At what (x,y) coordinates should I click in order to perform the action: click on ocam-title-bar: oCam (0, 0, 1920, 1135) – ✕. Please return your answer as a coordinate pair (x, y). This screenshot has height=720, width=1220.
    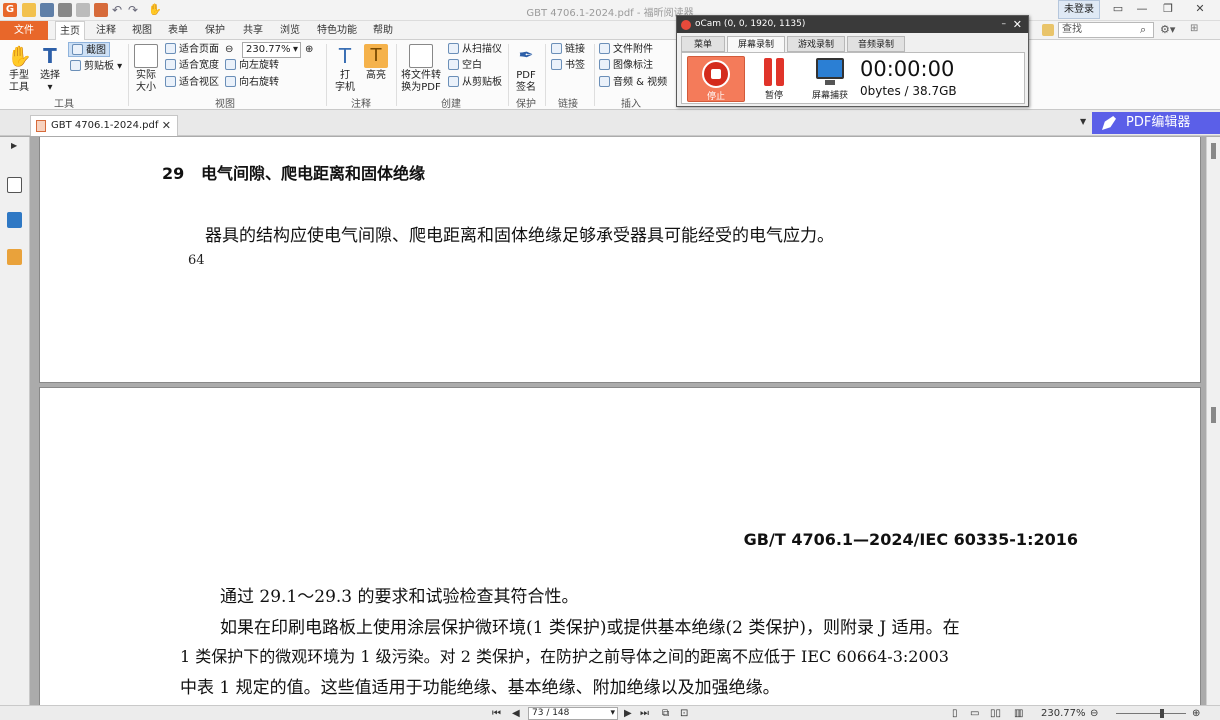
    Looking at the image, I should click on (852, 24).